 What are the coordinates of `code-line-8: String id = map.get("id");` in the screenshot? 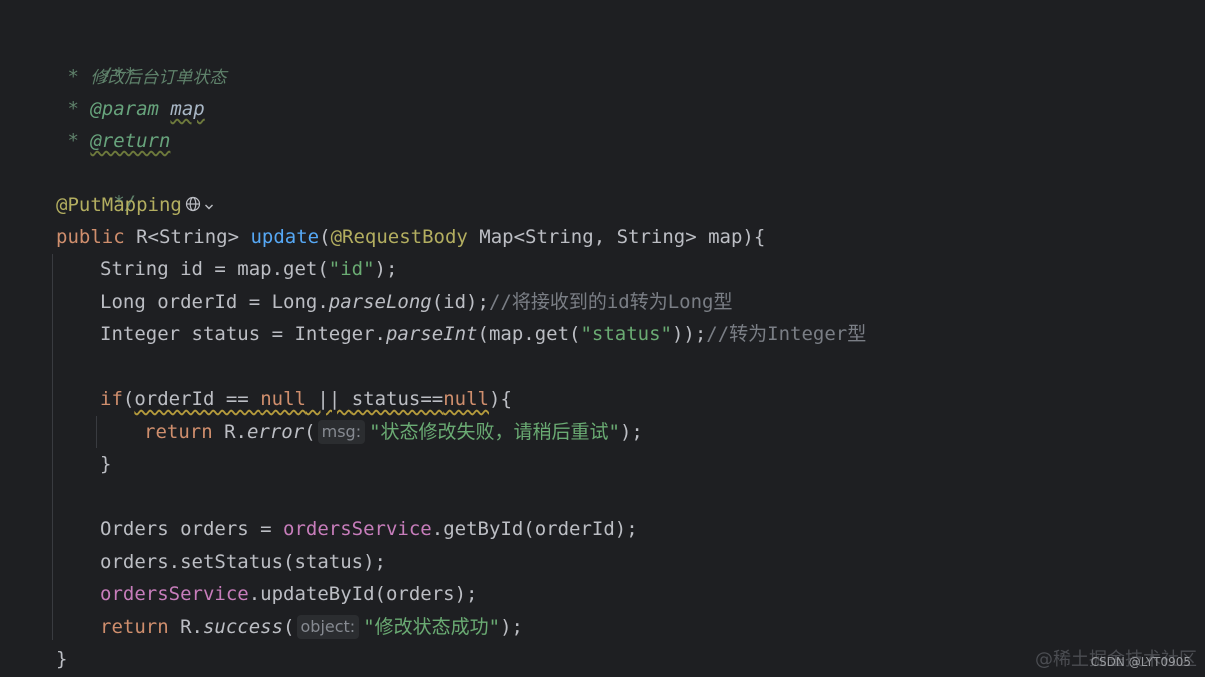 It's located at (248, 269).